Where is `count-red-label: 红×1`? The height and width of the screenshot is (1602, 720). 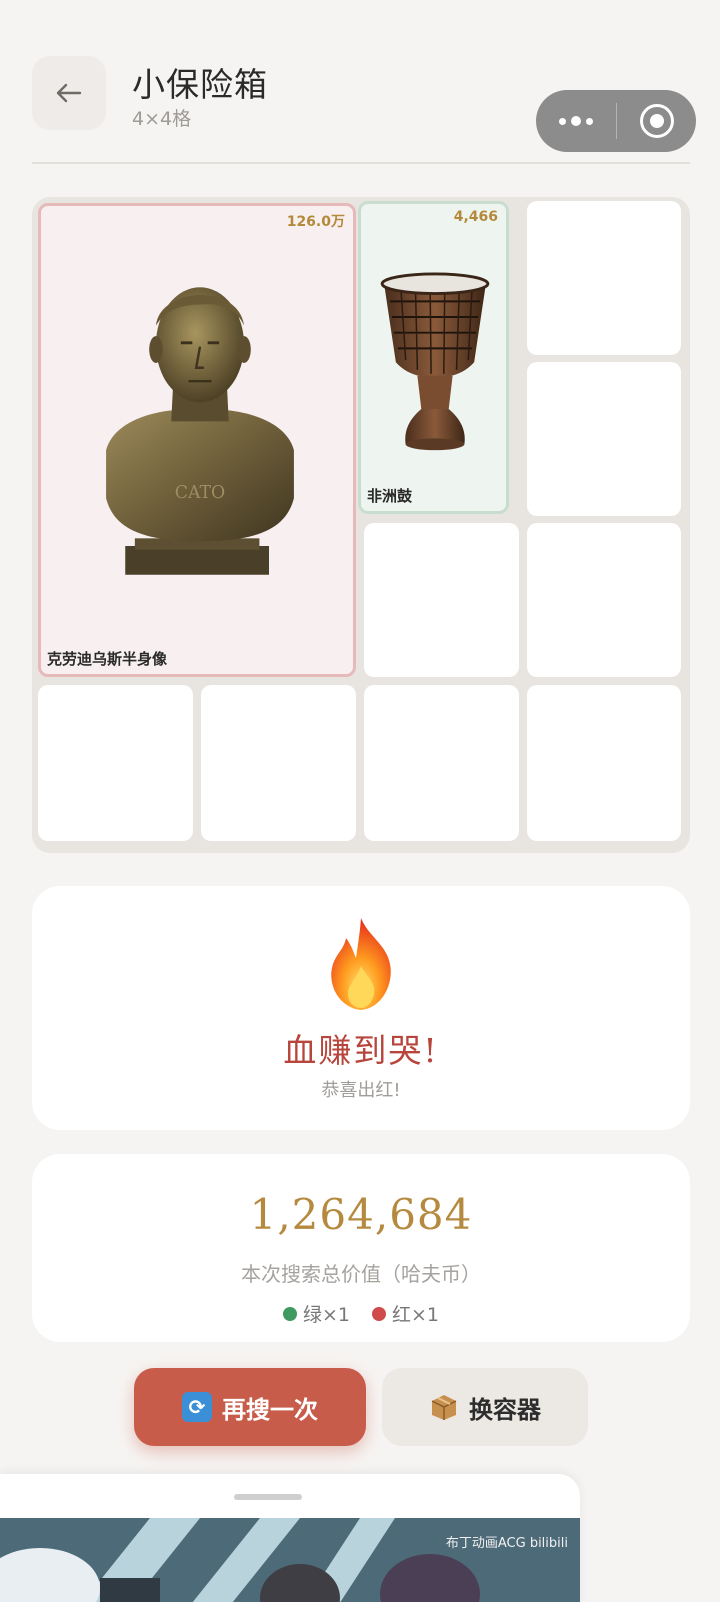
count-red-label: 红×1 is located at coordinates (416, 1315).